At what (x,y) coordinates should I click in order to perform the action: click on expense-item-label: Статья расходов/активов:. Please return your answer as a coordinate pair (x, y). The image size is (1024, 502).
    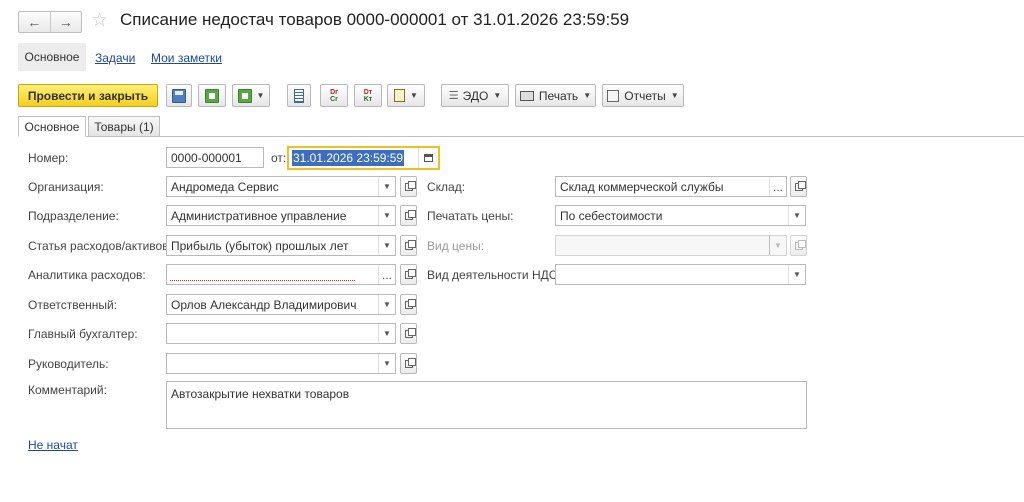
    Looking at the image, I should click on (100, 246).